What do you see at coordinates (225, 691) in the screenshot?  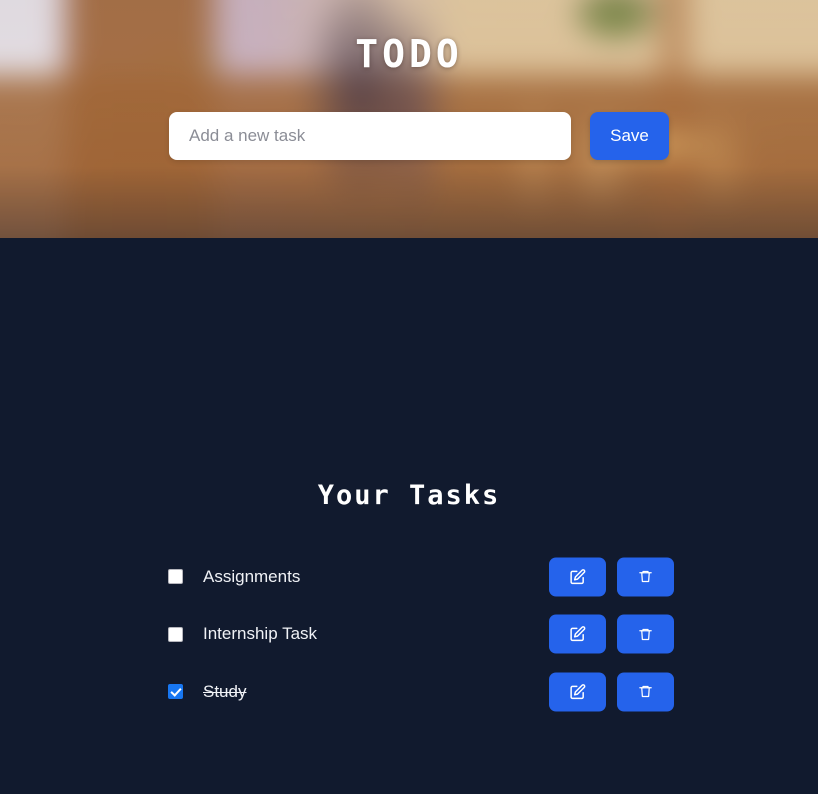 I see `task-label: Study` at bounding box center [225, 691].